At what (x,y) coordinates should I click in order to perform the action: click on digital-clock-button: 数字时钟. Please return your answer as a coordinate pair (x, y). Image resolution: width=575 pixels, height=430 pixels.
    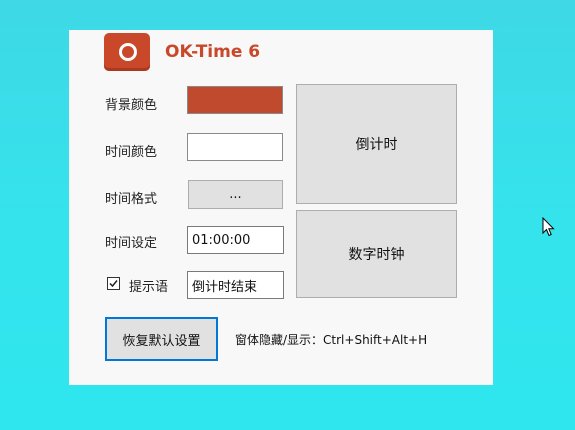
    Looking at the image, I should click on (376, 254).